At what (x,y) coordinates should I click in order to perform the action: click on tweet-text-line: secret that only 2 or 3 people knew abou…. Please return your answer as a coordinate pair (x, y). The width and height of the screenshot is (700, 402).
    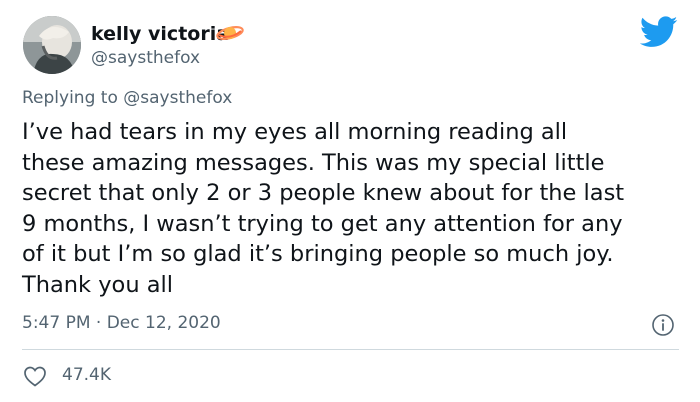
    Looking at the image, I should click on (323, 193).